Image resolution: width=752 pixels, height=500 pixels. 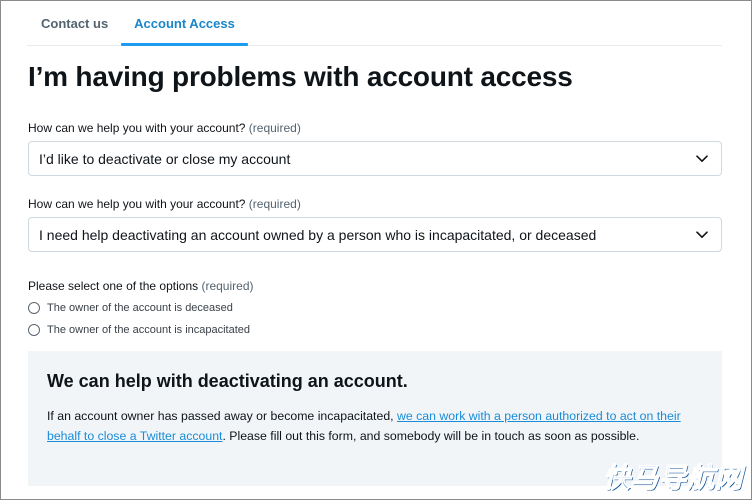 I want to click on options-label: Please select one of the options, so click(x=113, y=286).